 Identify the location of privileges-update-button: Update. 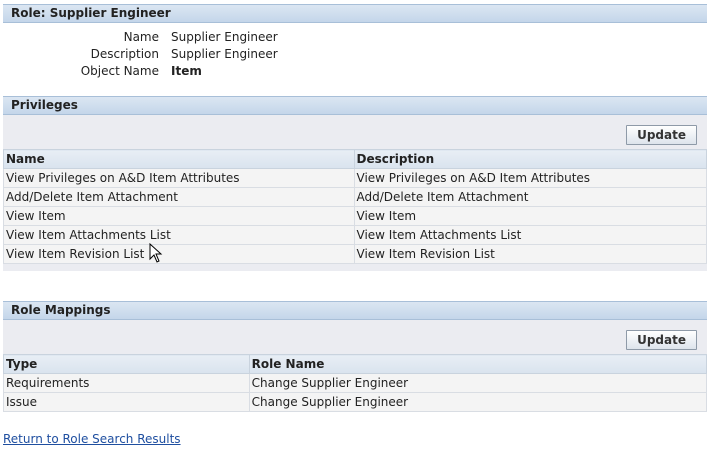
(661, 135).